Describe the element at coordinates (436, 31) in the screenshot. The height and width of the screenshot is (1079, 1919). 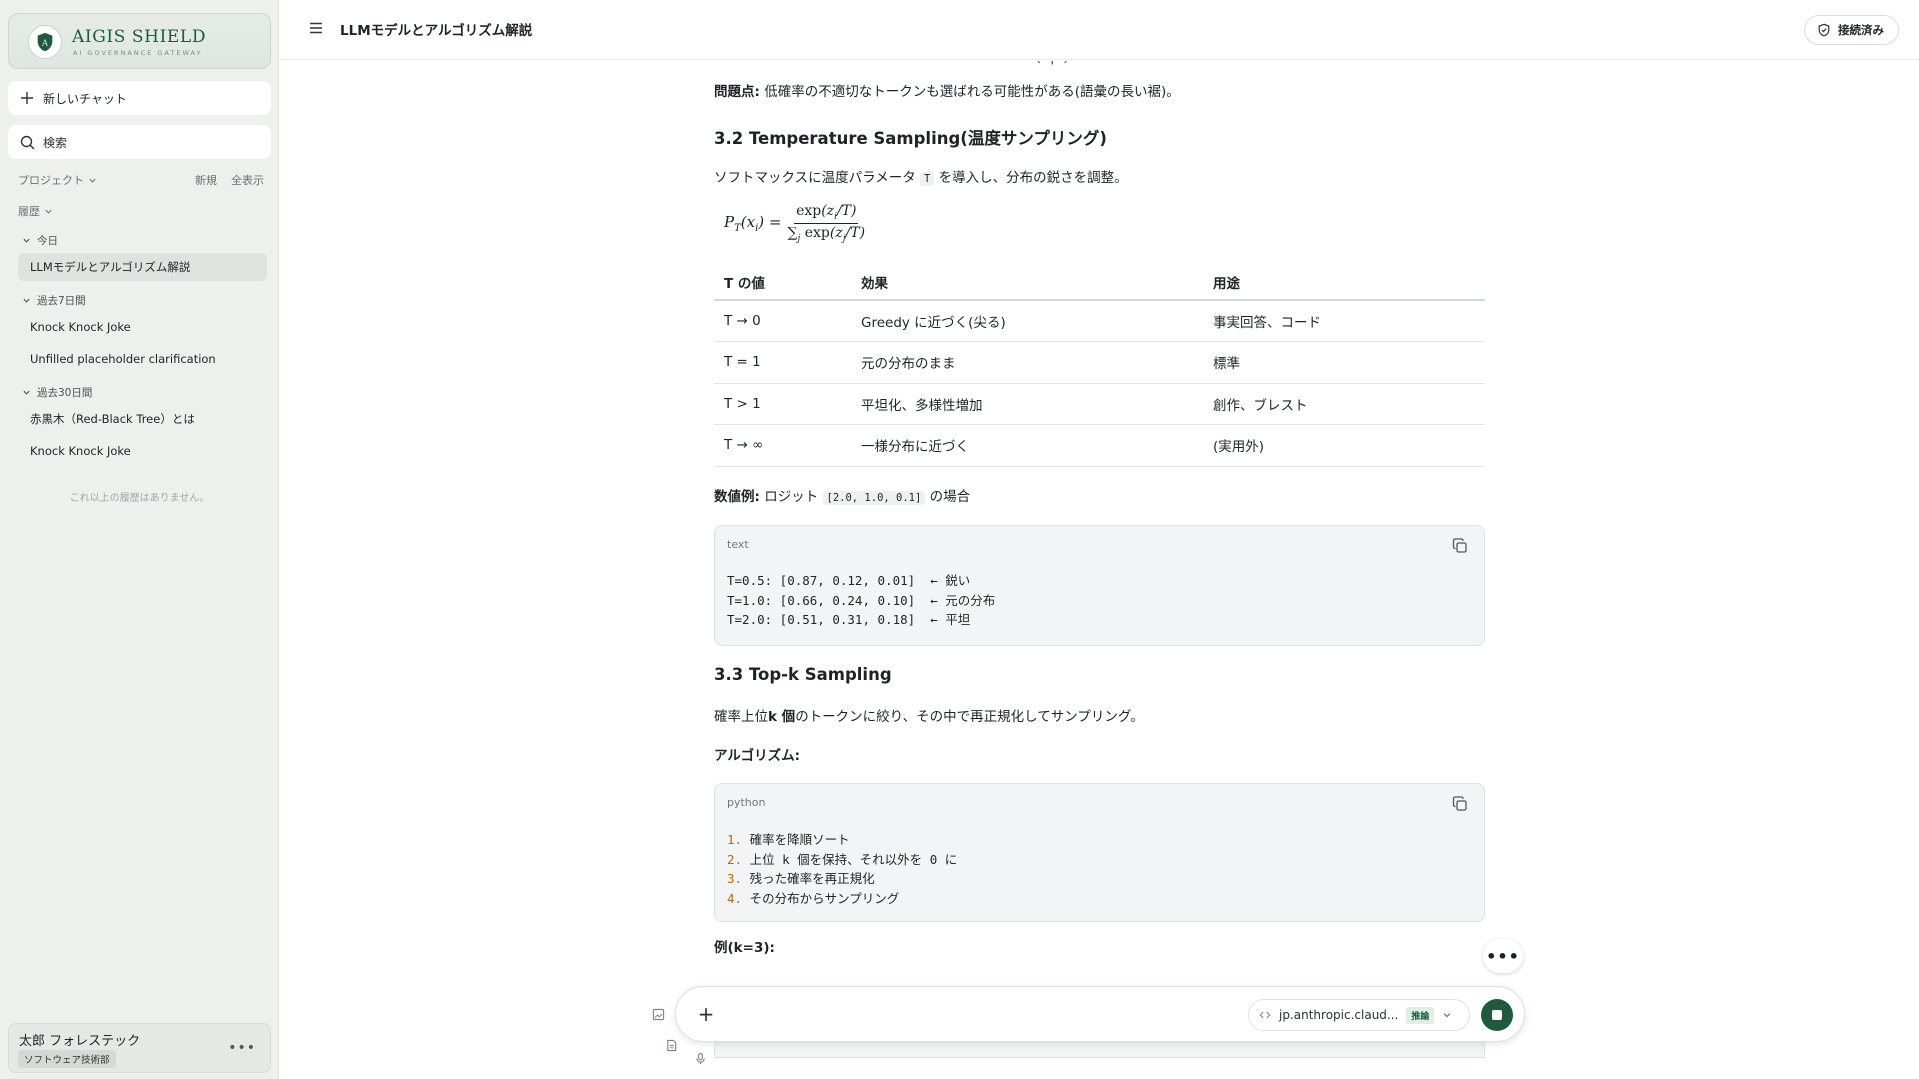
I see `page-title: LLMモデルとアルゴリズム解説` at that location.